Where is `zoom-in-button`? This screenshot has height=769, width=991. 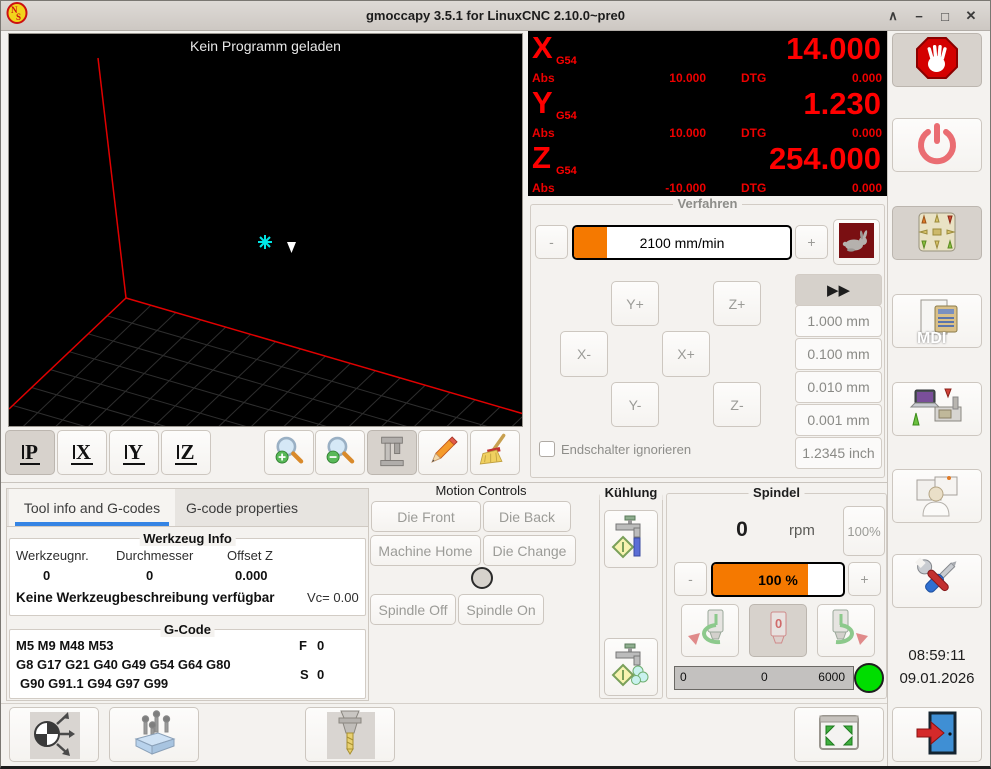
zoom-in-button is located at coordinates (289, 452).